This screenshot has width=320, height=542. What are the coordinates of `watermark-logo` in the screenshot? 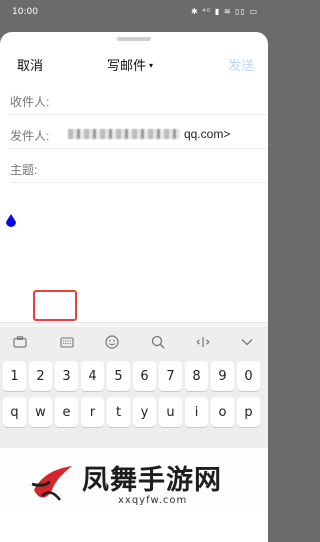 It's located at (51, 483).